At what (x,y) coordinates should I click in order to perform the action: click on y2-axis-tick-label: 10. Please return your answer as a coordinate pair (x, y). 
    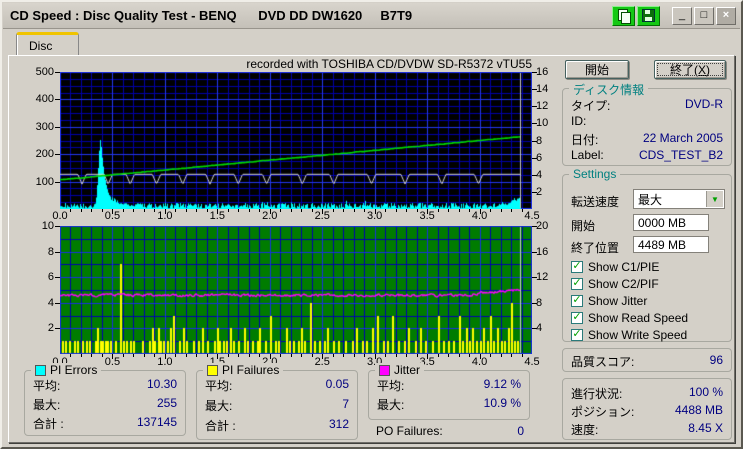
    Looking at the image, I should click on (542, 123).